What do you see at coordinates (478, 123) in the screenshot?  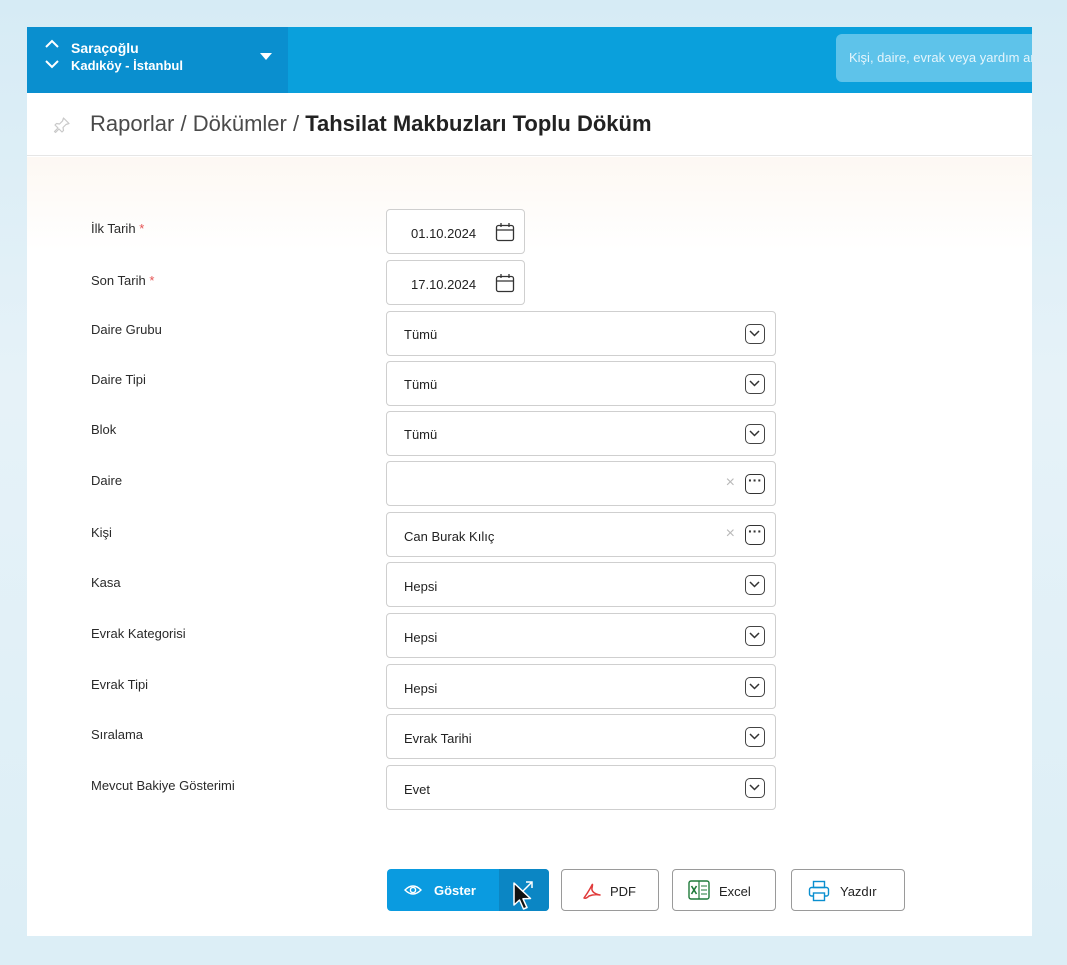 I see `page-title: Tahsilat Makbuzları Toplu Döküm` at bounding box center [478, 123].